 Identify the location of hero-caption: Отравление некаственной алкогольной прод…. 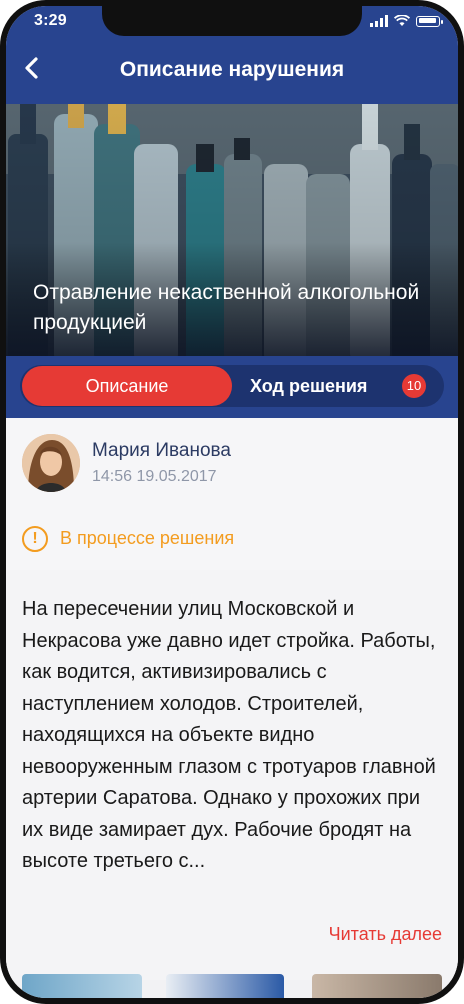
(226, 307).